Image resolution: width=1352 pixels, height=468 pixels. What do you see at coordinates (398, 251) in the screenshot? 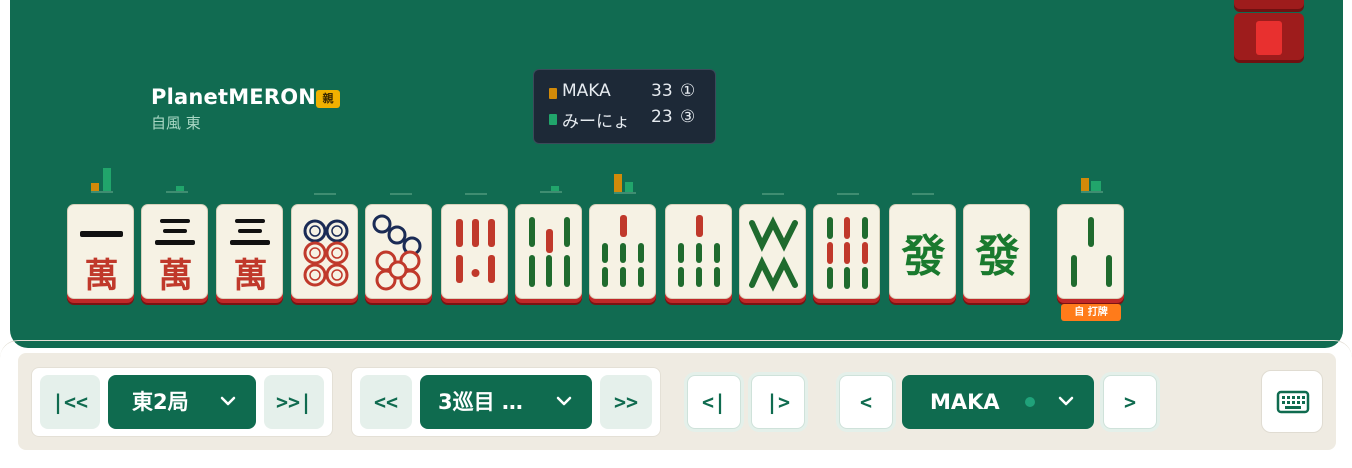
I see `hand-tile-6-pin` at bounding box center [398, 251].